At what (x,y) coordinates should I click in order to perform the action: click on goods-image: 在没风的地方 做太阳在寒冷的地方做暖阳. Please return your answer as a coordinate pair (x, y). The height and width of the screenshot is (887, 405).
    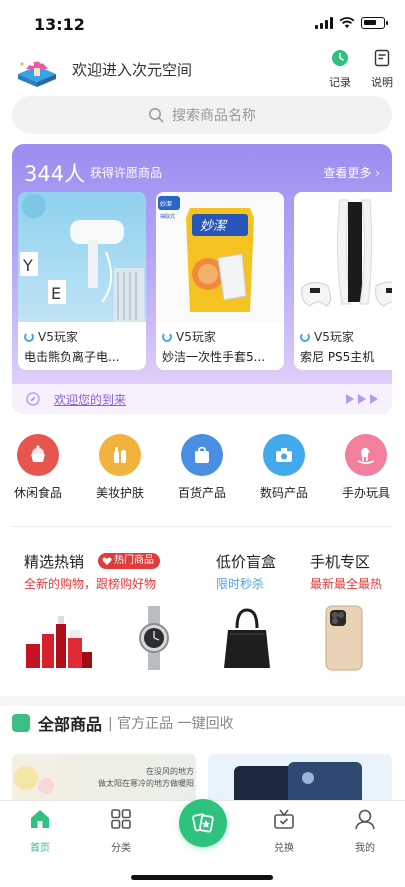
    Looking at the image, I should click on (104, 780).